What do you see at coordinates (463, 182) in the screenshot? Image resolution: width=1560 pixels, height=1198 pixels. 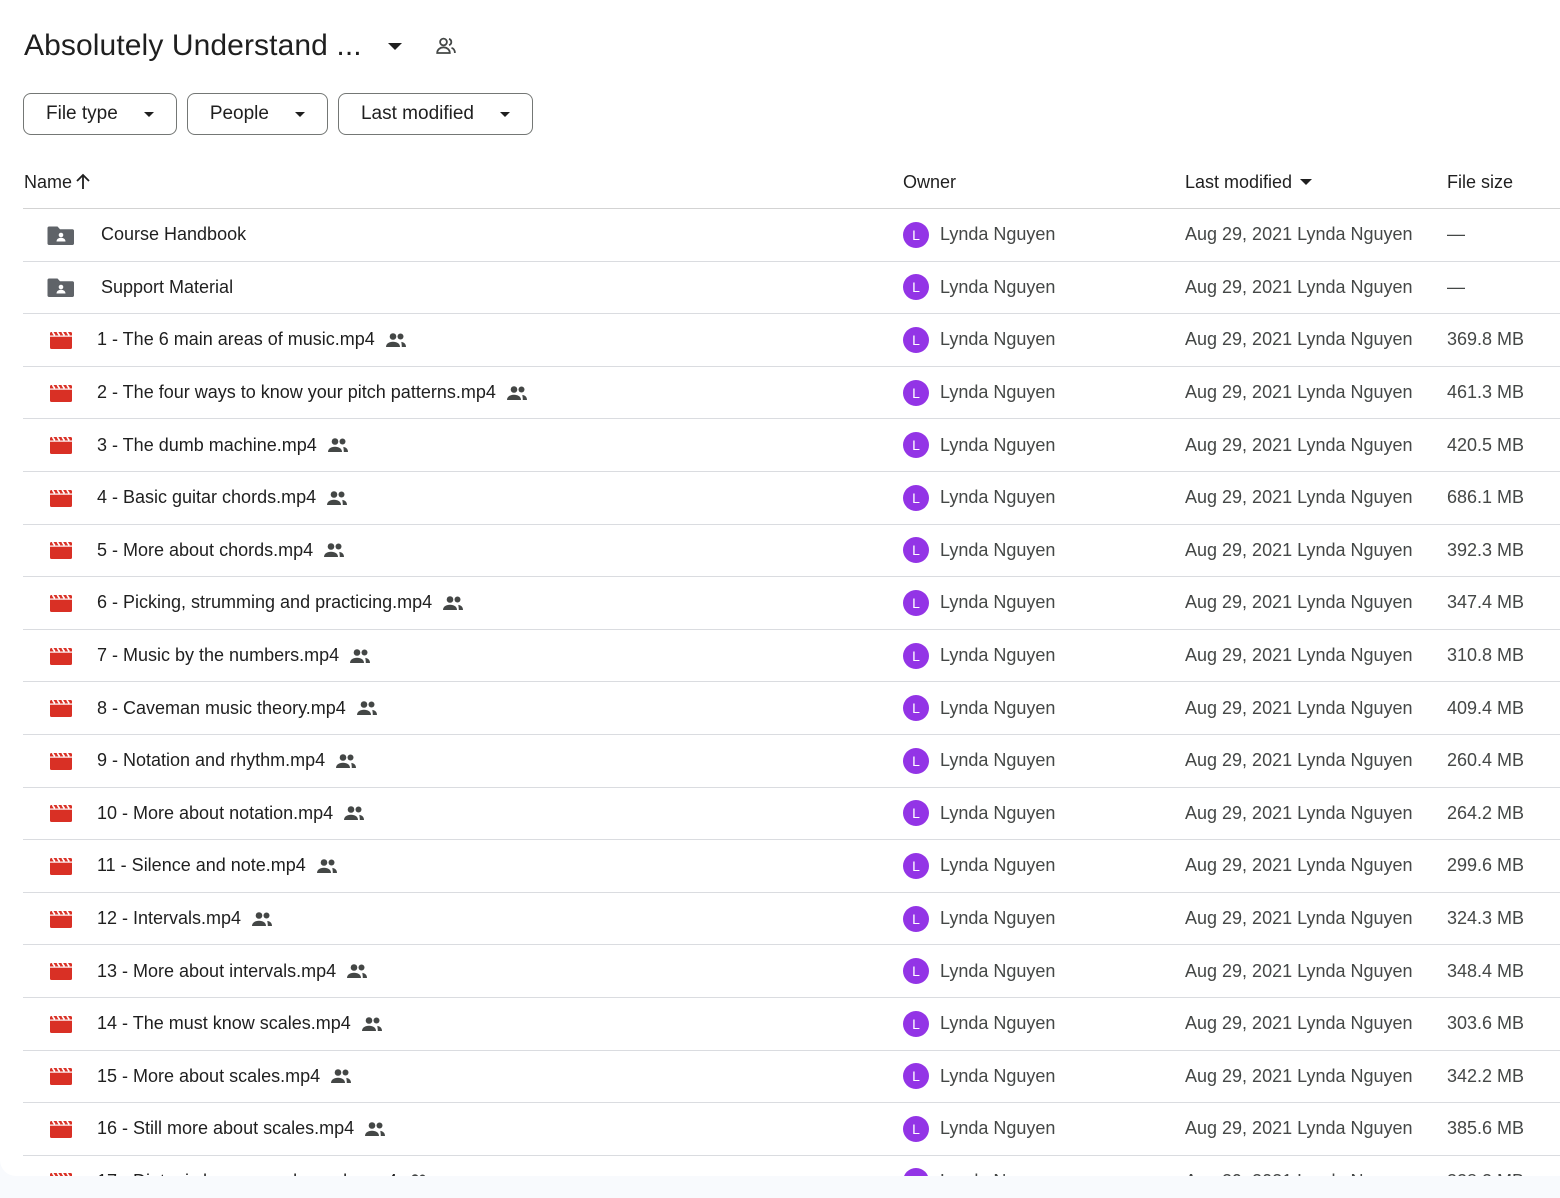 I see `column-header-name: Name` at bounding box center [463, 182].